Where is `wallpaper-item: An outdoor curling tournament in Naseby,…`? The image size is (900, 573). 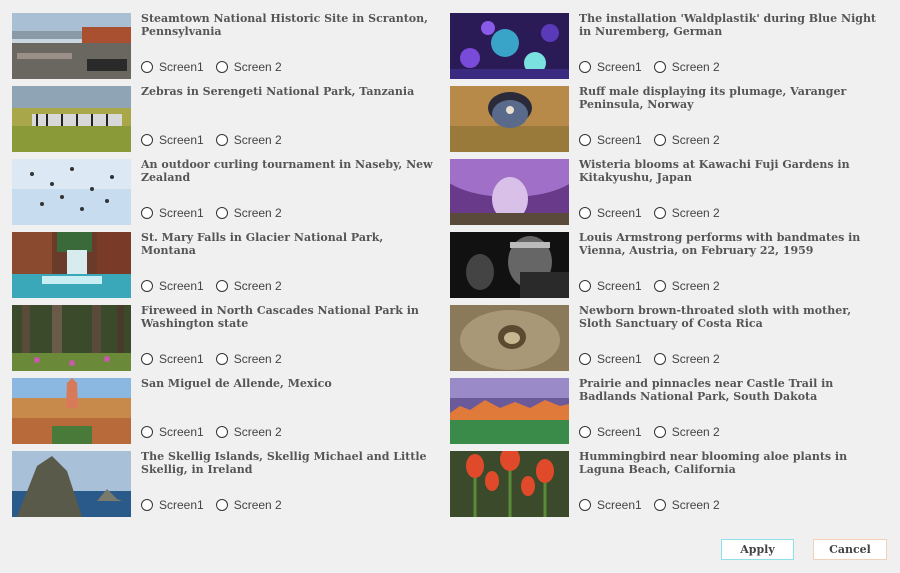
wallpaper-item: An outdoor curling tournament in Naseby,… is located at coordinates (231, 194).